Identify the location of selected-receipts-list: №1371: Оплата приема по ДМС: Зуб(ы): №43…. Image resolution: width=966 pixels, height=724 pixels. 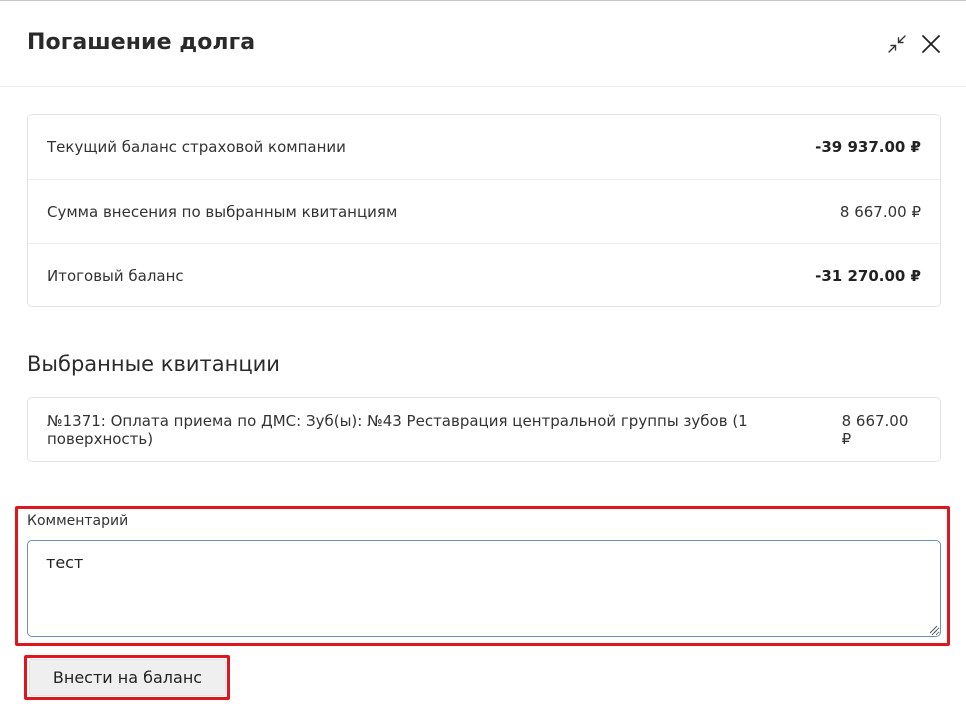
(484, 429).